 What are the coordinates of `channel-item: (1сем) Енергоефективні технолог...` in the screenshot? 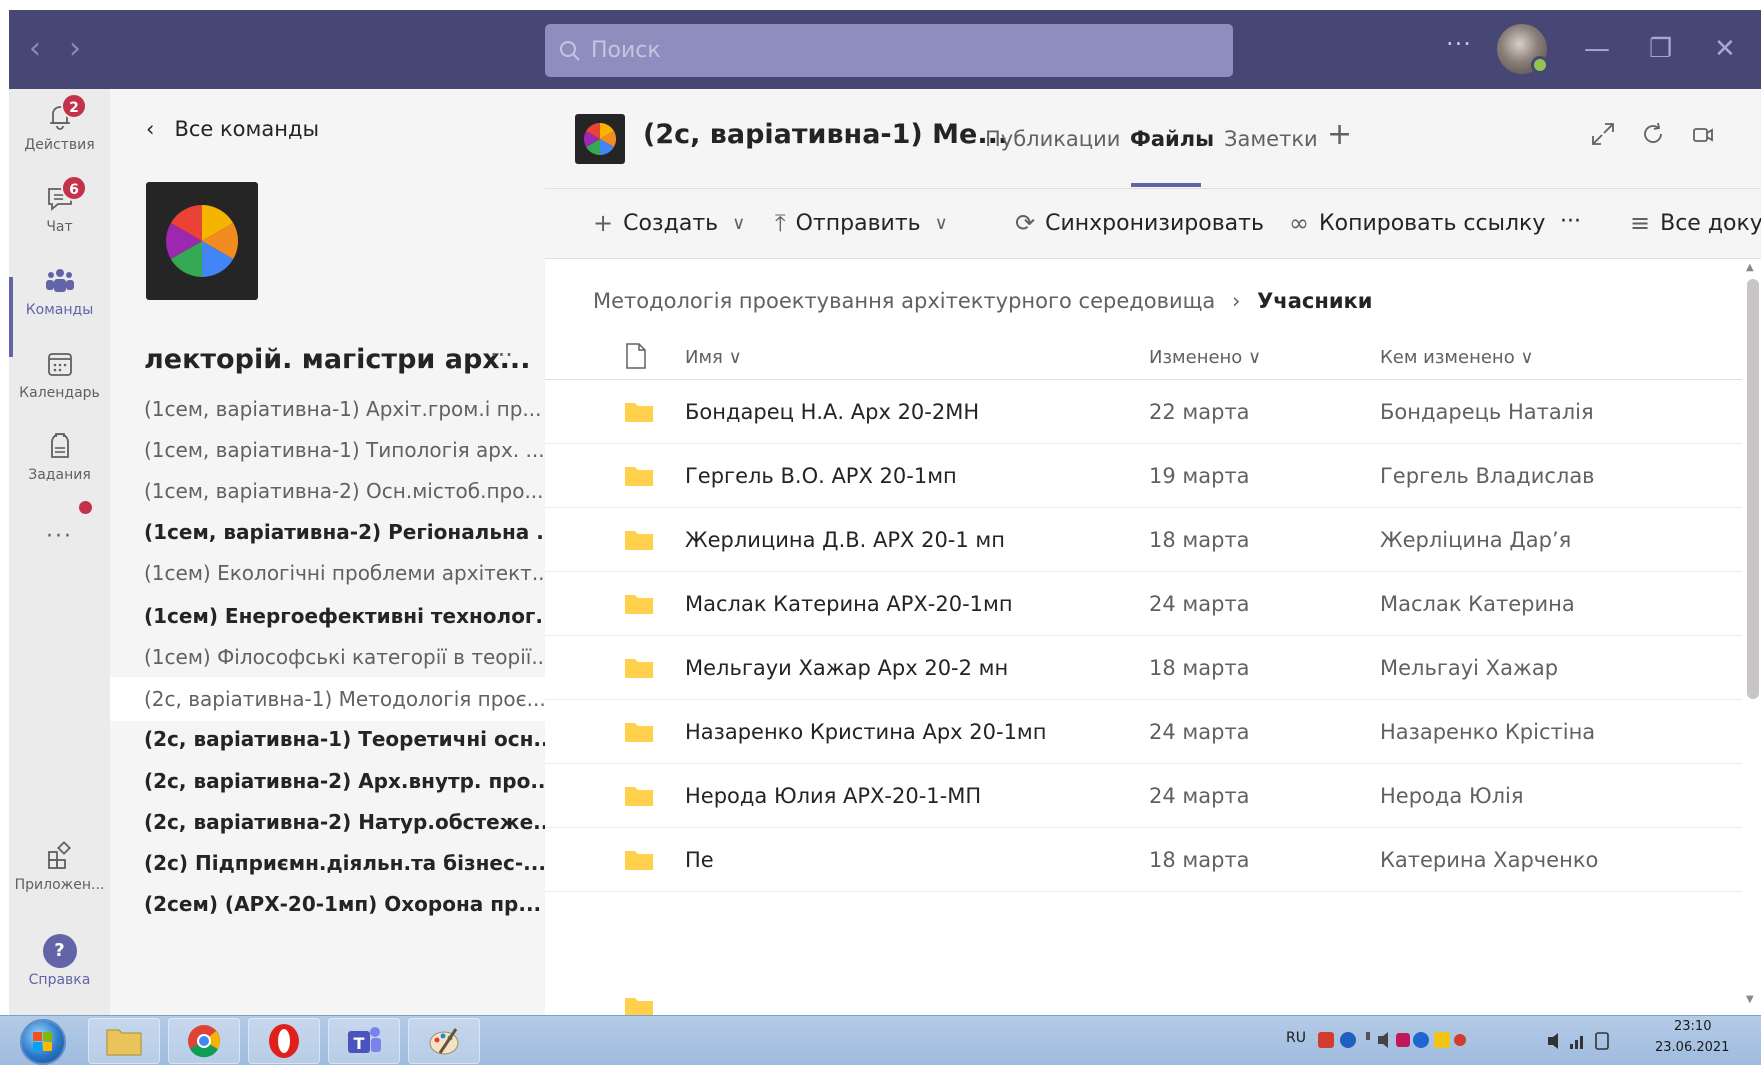 It's located at (327, 616).